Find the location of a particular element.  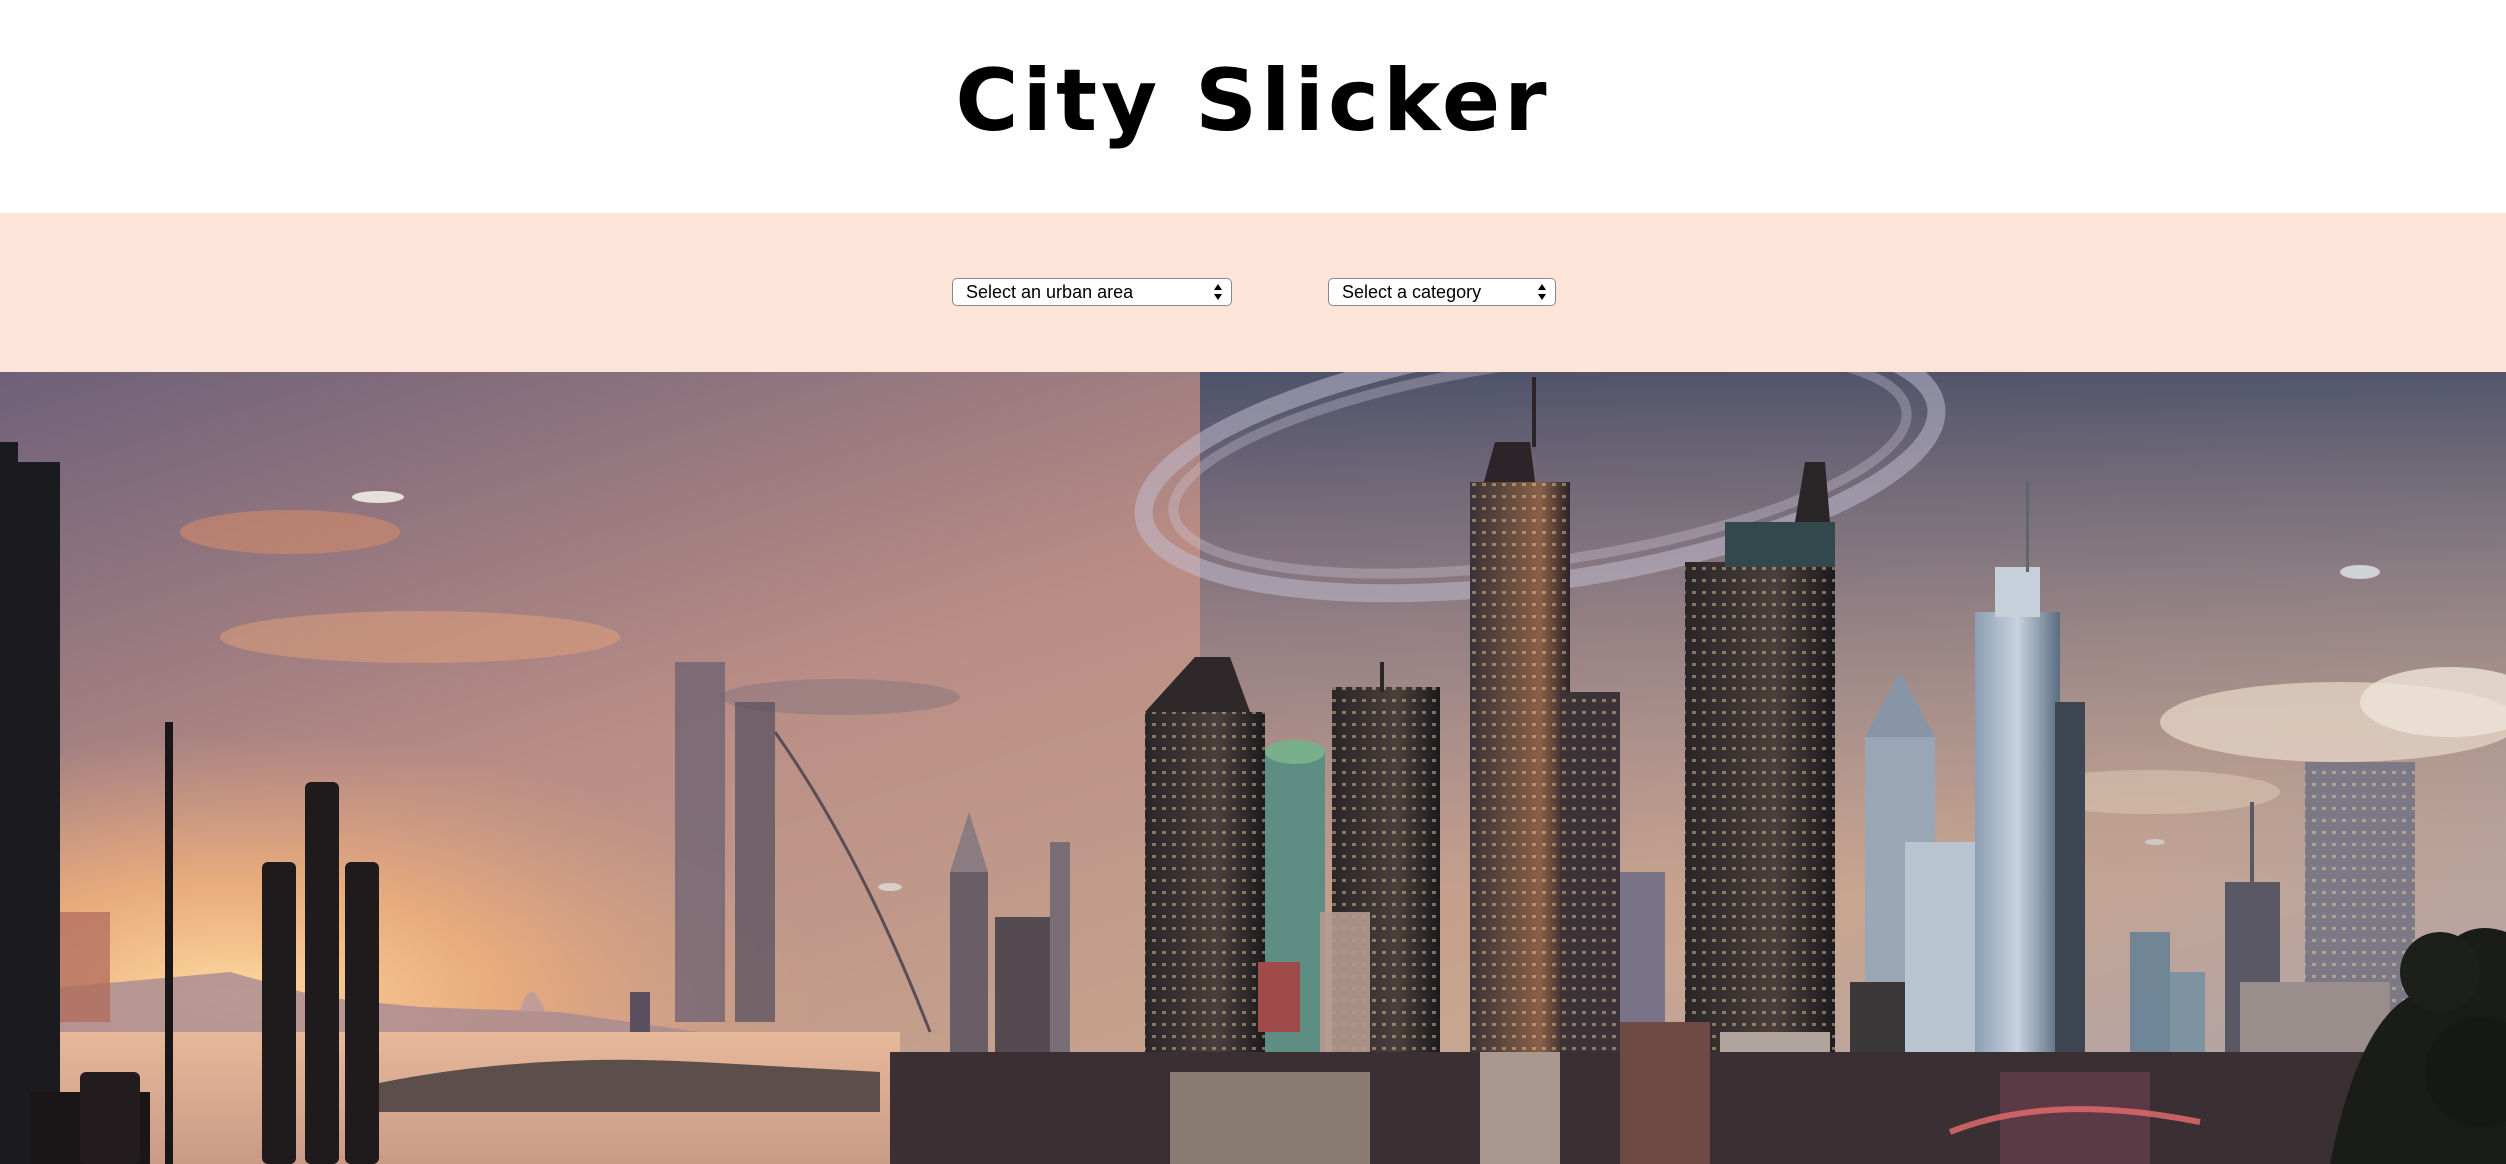

urban-area-select-wrapper: Select an urban area is located at coordinates (1092, 292).